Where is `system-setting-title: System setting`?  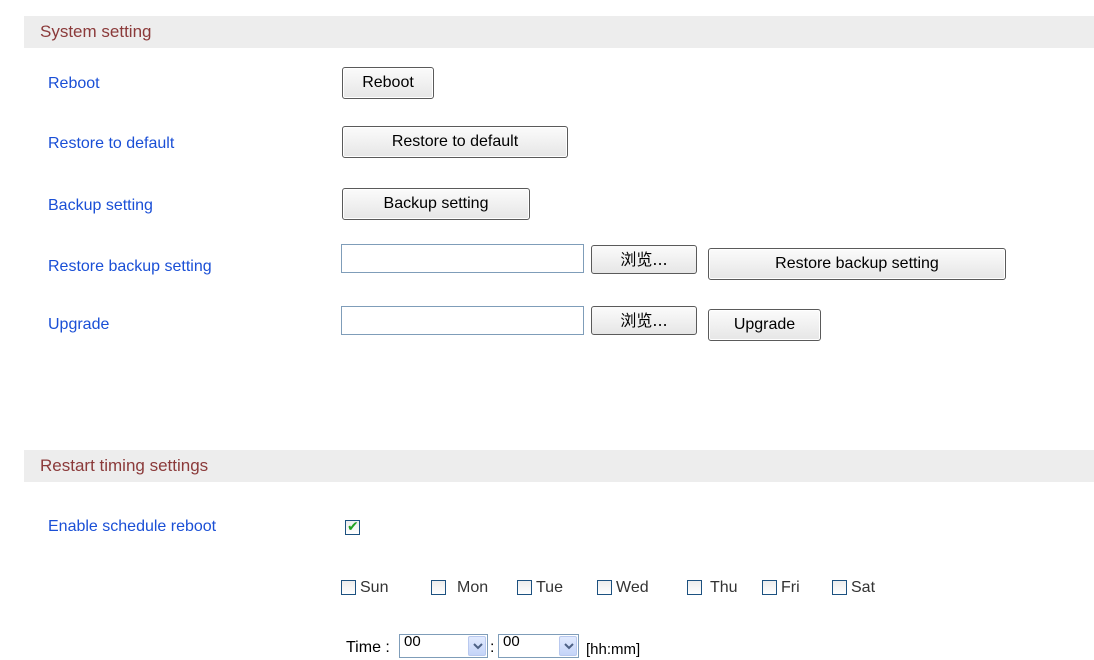 system-setting-title: System setting is located at coordinates (96, 31).